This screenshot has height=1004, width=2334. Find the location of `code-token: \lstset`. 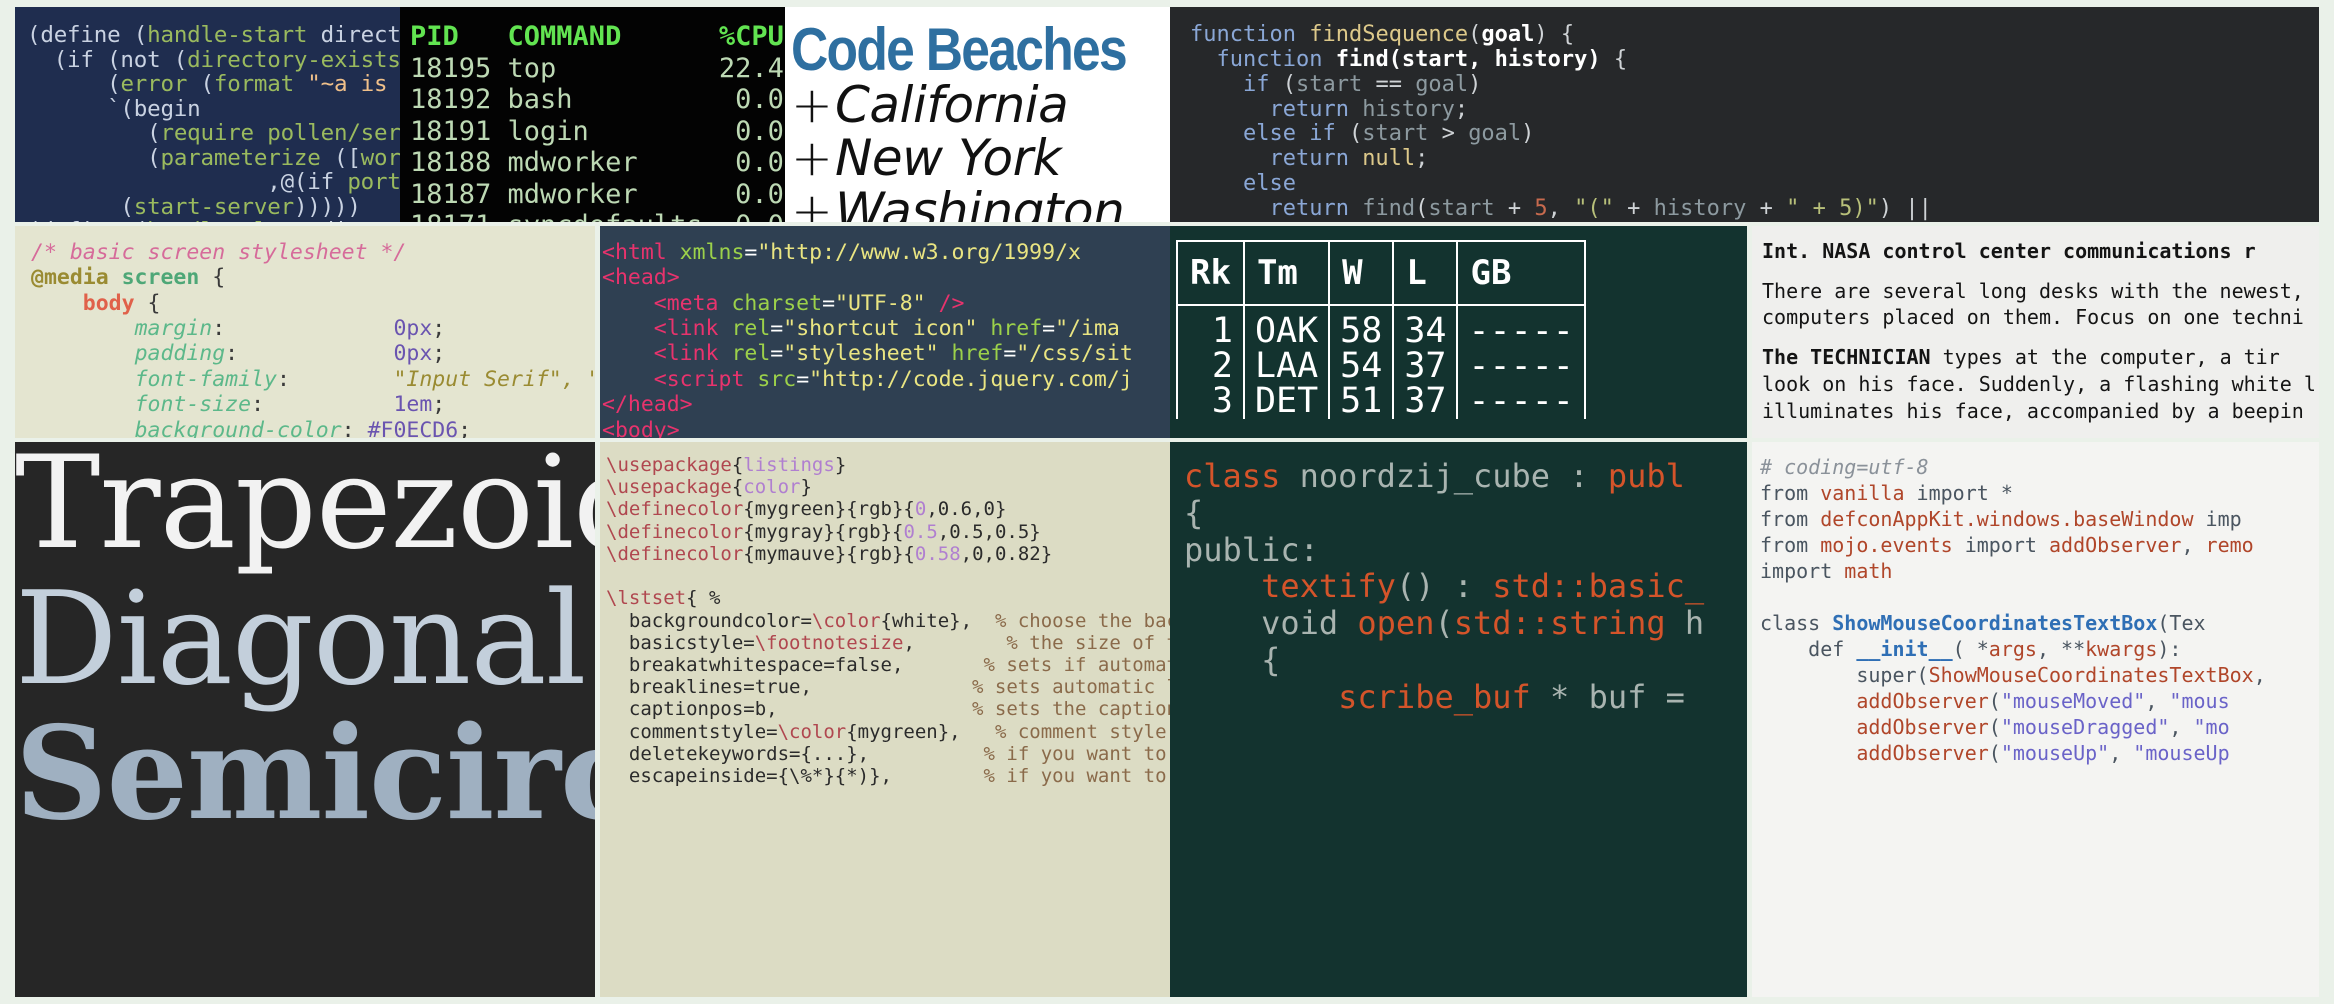

code-token: \lstset is located at coordinates (646, 598).